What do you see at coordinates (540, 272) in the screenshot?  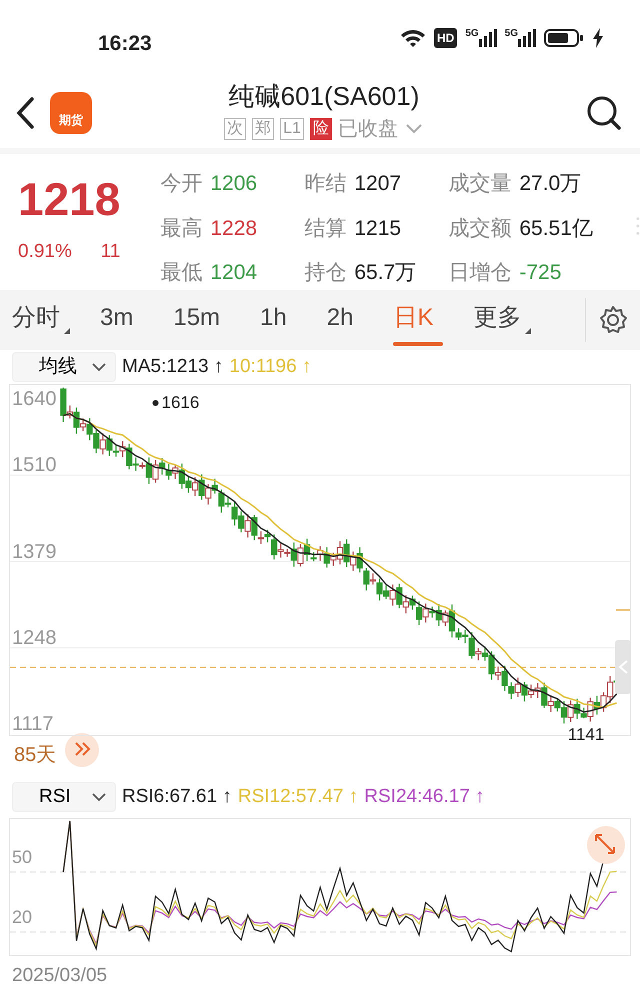 I see `stat-value: -725` at bounding box center [540, 272].